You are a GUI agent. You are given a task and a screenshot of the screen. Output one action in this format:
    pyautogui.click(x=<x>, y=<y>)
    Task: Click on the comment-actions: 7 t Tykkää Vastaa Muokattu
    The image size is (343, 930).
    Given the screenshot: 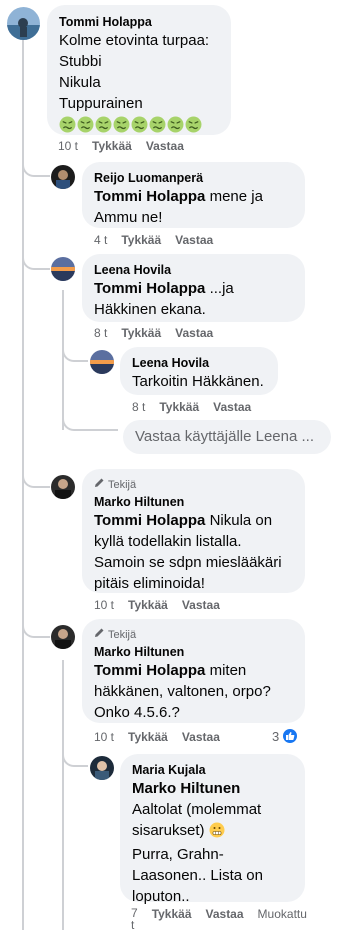 What is the action you would take?
    pyautogui.click(x=219, y=918)
    